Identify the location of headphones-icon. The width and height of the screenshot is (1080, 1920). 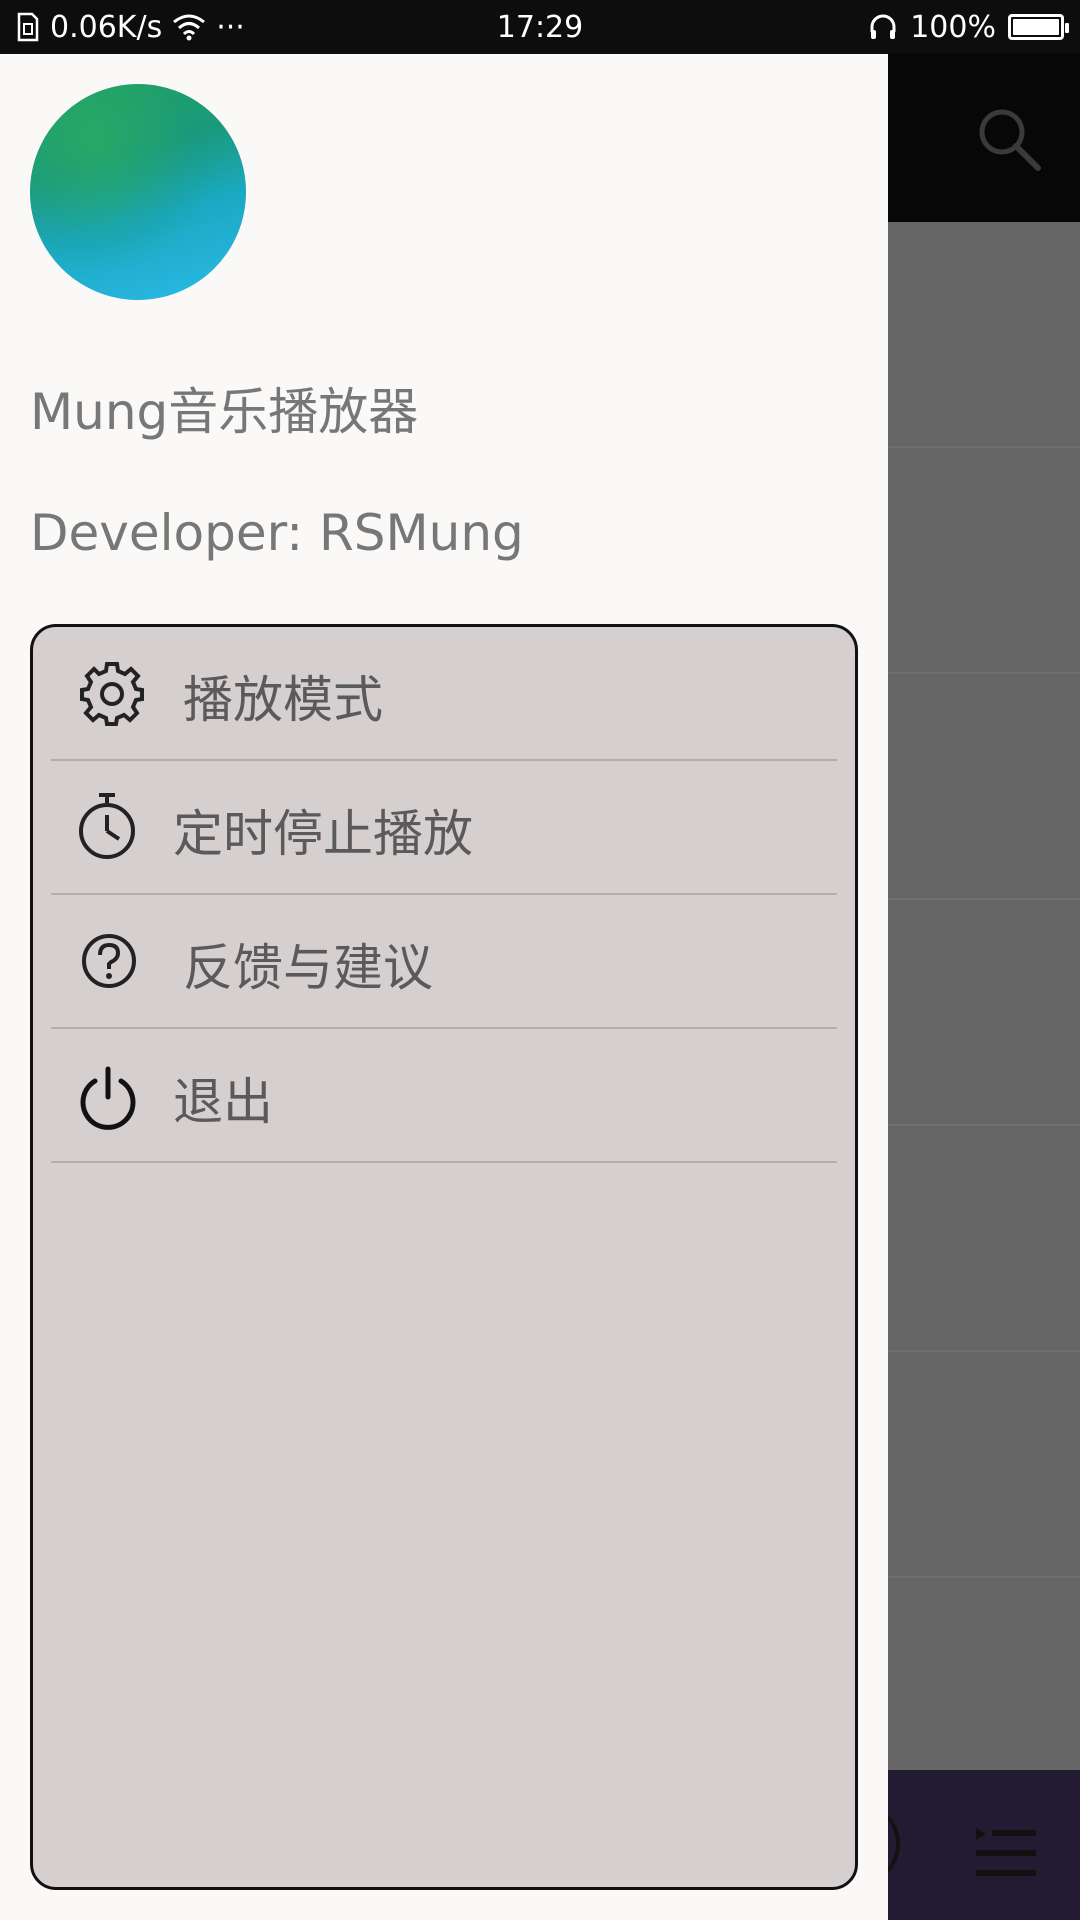
(883, 26).